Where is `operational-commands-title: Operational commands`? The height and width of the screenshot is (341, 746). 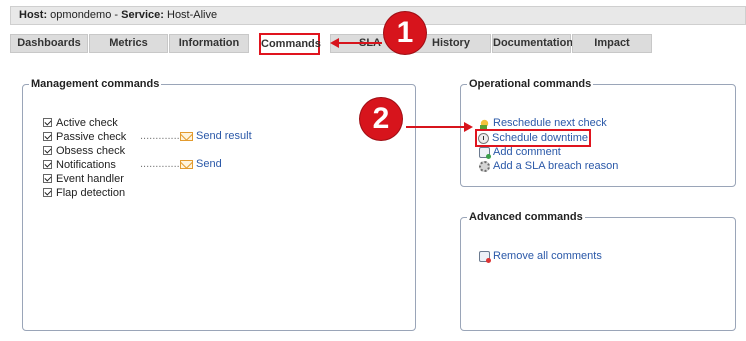 operational-commands-title: Operational commands is located at coordinates (530, 84).